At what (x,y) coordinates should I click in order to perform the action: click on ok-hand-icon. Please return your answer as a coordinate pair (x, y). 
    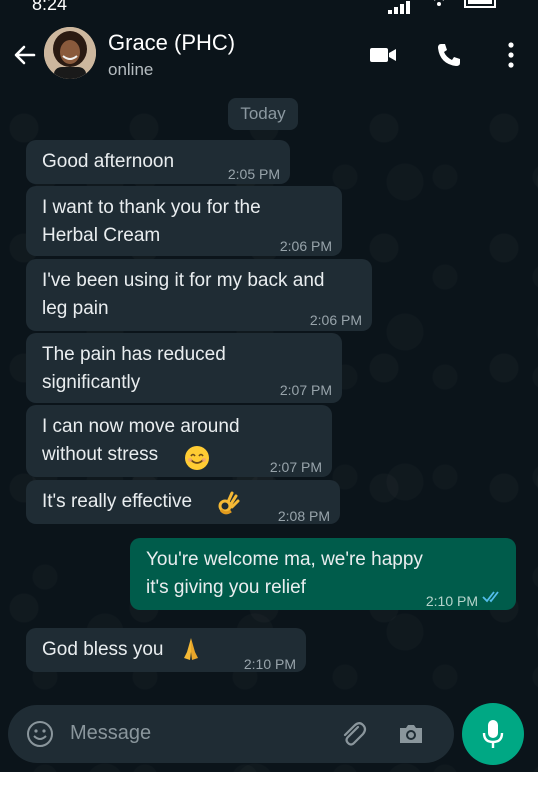
    Looking at the image, I should click on (229, 503).